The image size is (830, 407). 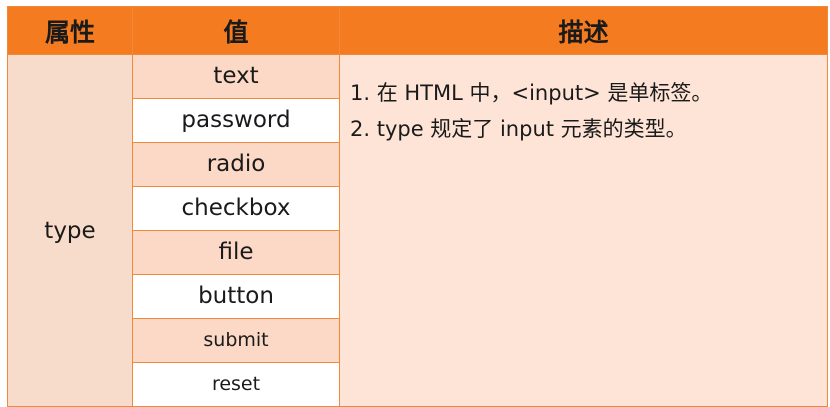 What do you see at coordinates (236, 76) in the screenshot?
I see `value-cell-text: text` at bounding box center [236, 76].